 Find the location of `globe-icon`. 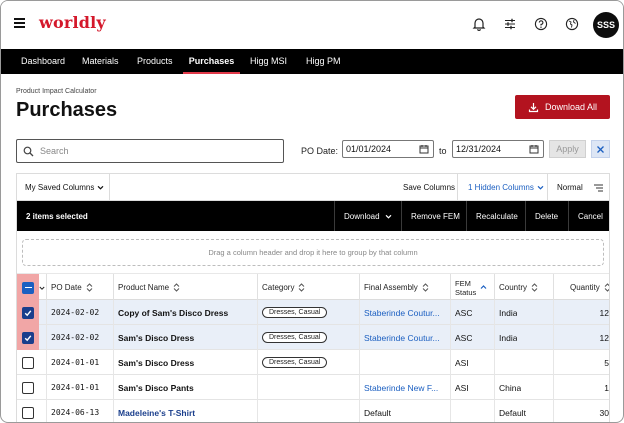

globe-icon is located at coordinates (572, 24).